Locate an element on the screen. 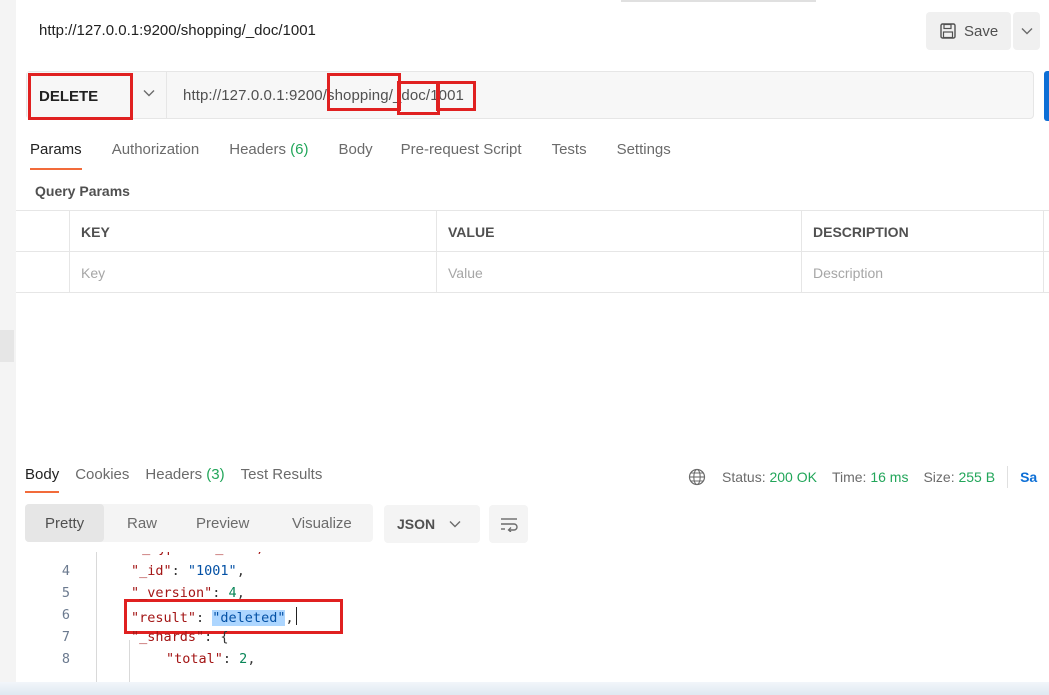  size-value: 255 B is located at coordinates (976, 477).